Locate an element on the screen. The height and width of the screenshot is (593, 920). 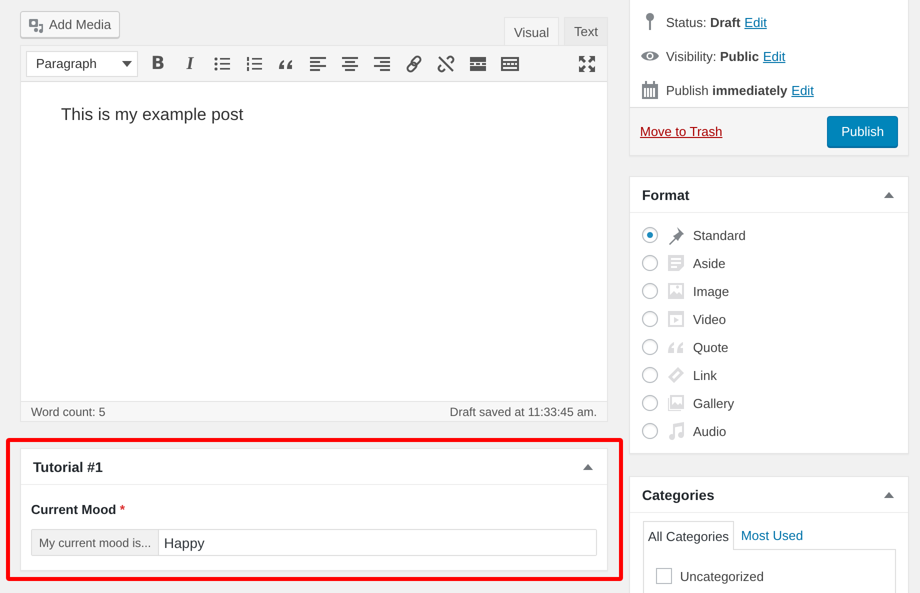
format-dropdown: Paragraph is located at coordinates (82, 63).